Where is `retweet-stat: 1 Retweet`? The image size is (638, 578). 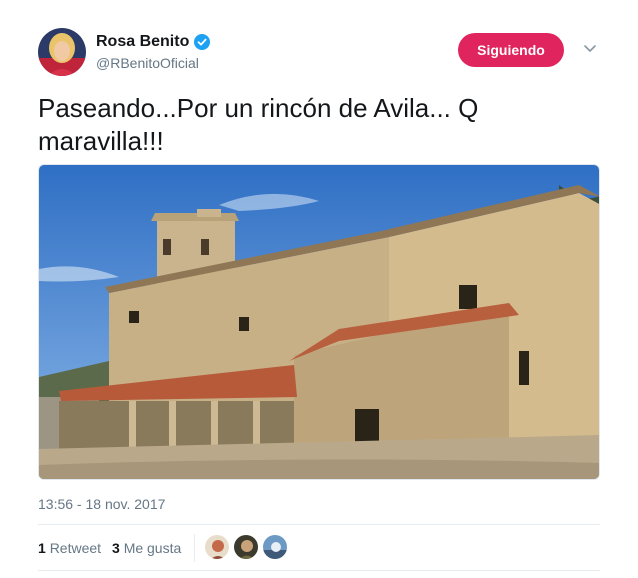
retweet-stat: 1 Retweet is located at coordinates (69, 548).